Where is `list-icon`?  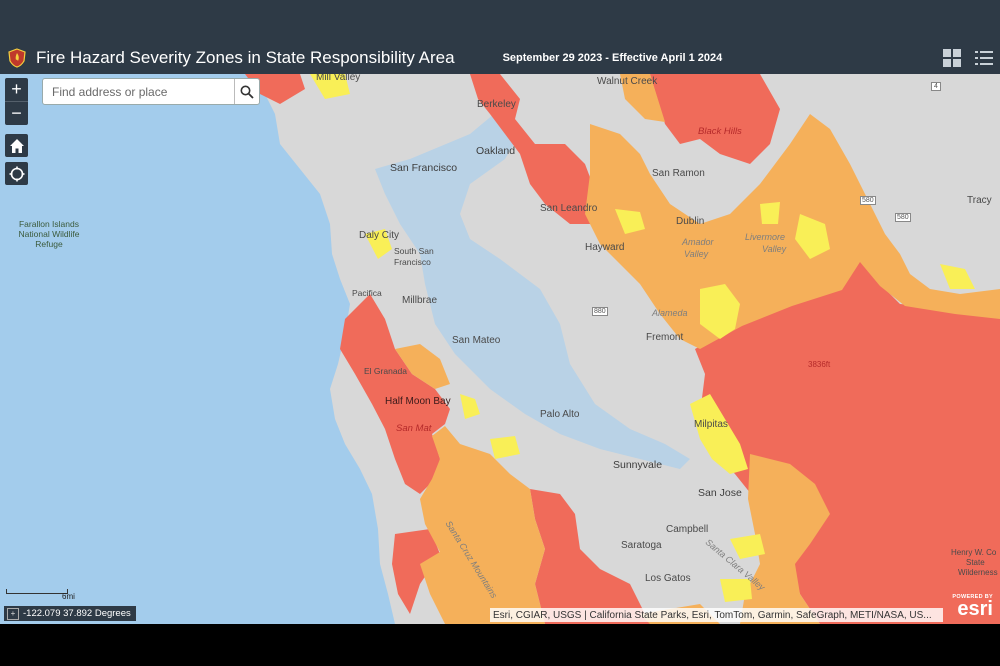 list-icon is located at coordinates (984, 58).